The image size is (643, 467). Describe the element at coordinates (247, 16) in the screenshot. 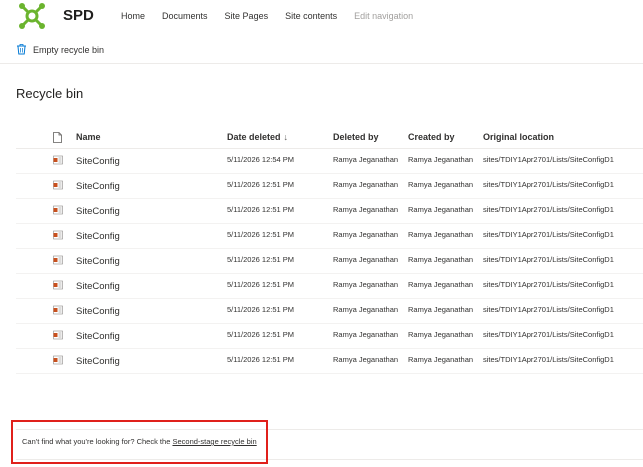

I see `nav-item-site-pages: Site Pages` at that location.